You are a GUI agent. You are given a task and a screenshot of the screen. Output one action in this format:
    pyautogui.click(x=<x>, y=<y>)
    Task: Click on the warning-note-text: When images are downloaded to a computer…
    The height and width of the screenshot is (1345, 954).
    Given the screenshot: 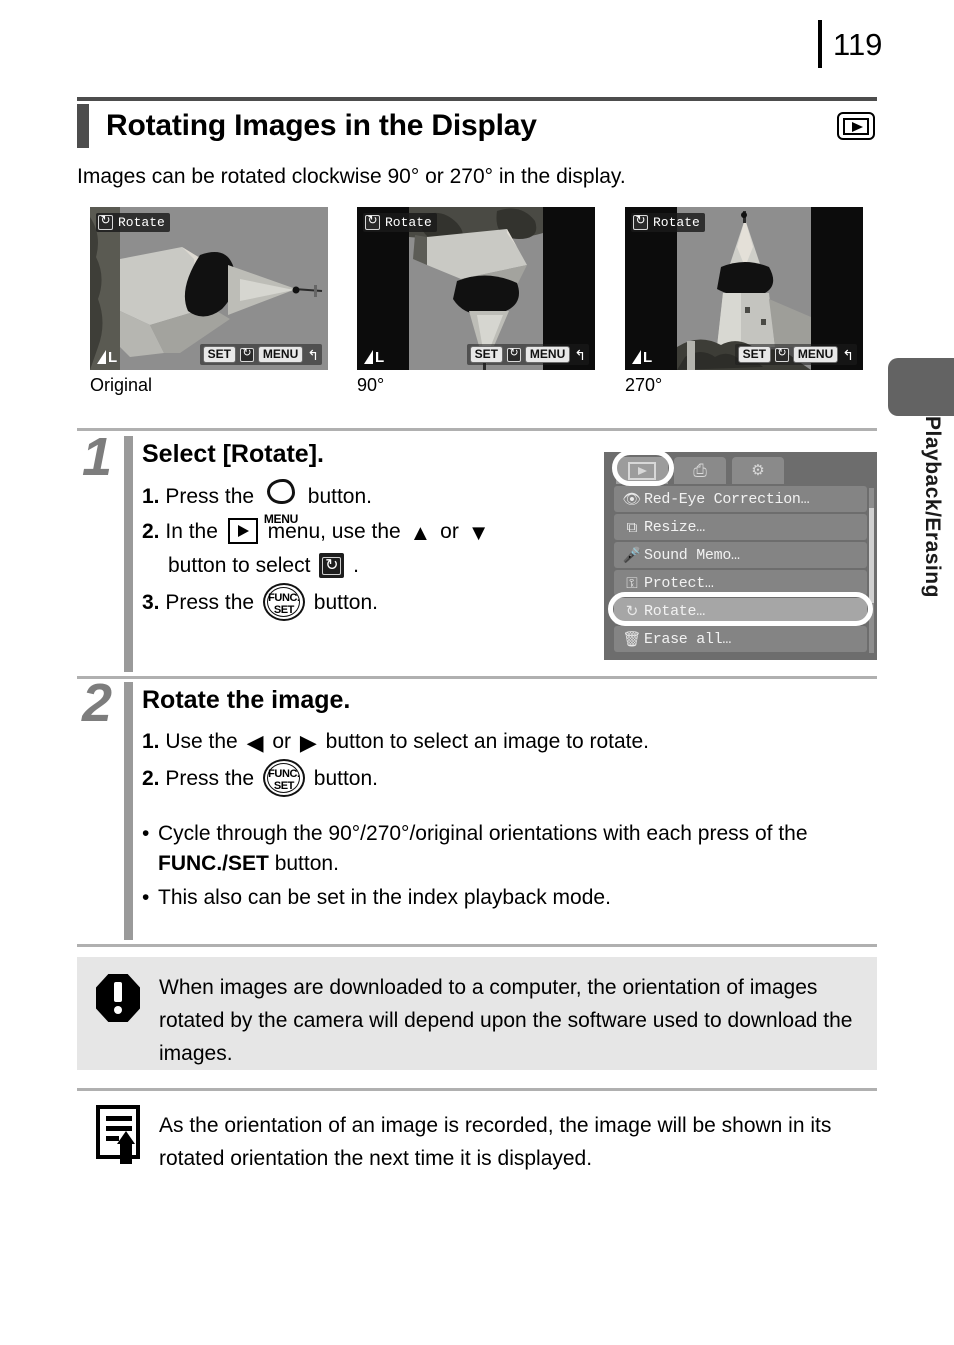 What is the action you would take?
    pyautogui.click(x=506, y=1020)
    